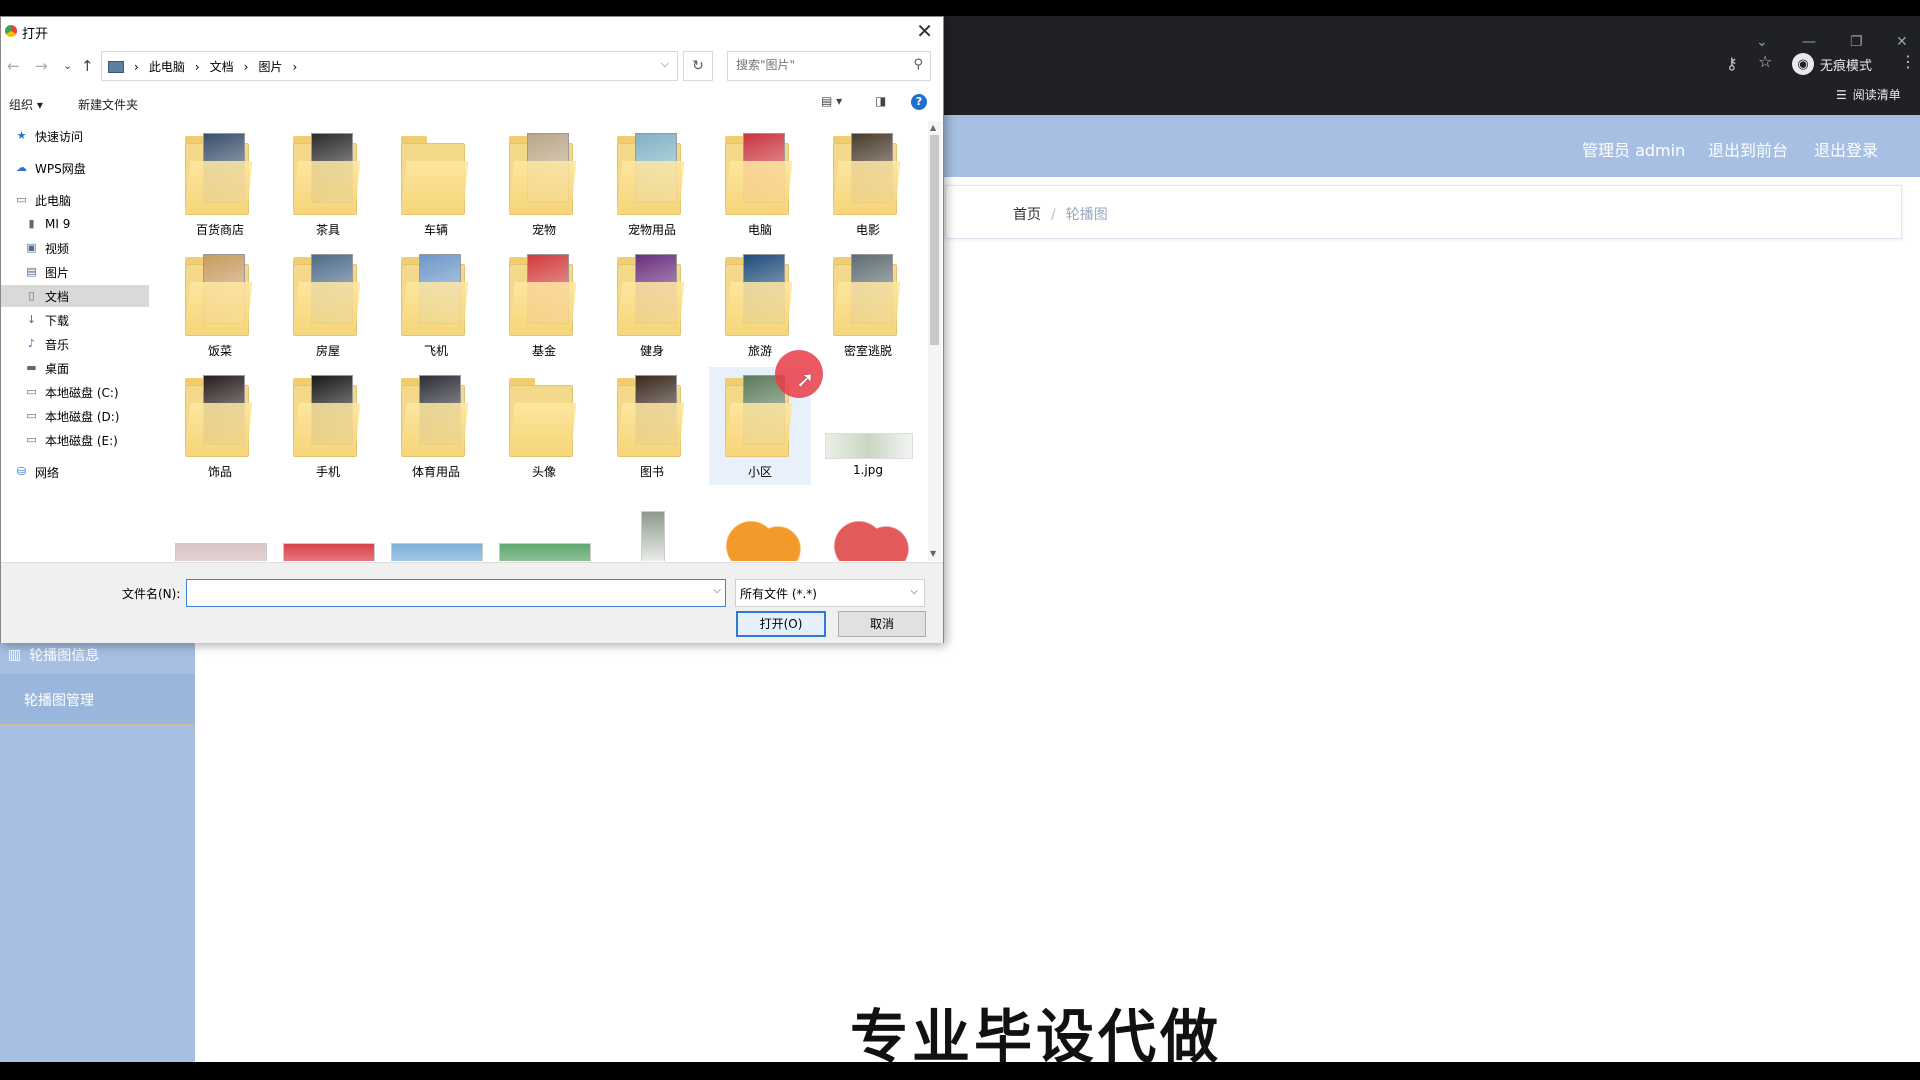 This screenshot has width=1920, height=1080. What do you see at coordinates (15, 655) in the screenshot?
I see `book-icon: ▥` at bounding box center [15, 655].